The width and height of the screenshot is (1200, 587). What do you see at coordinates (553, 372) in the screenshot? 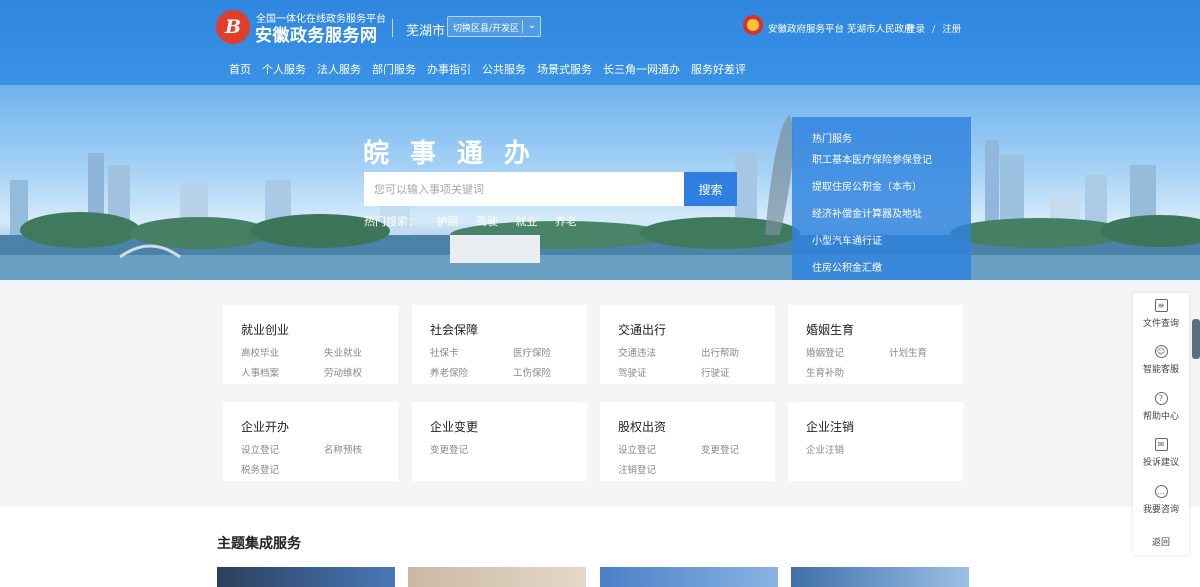
I see `card-link: 工伤保险` at bounding box center [553, 372].